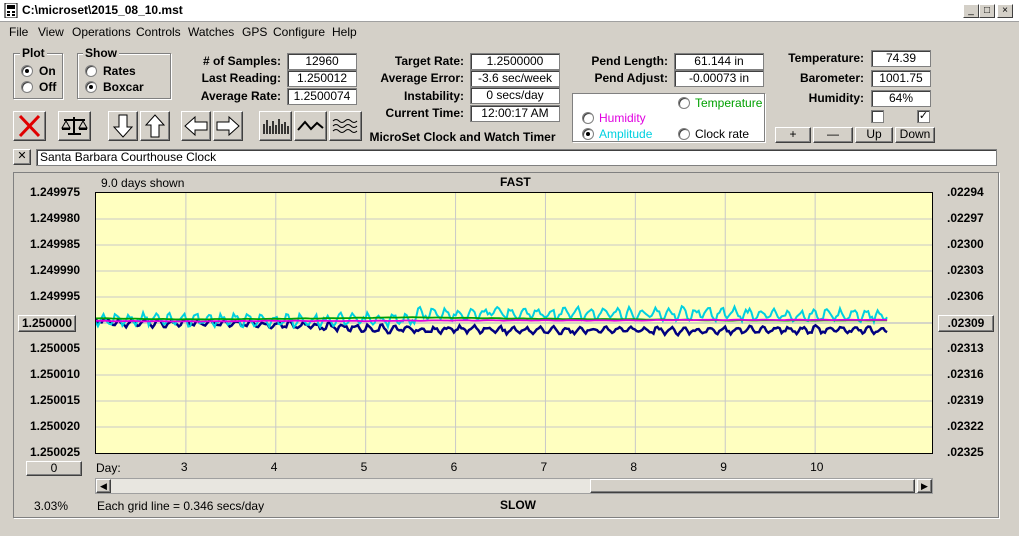 The width and height of the screenshot is (1019, 536). Describe the element at coordinates (424, 113) in the screenshot. I see `current-time-label: Current Time:` at that location.